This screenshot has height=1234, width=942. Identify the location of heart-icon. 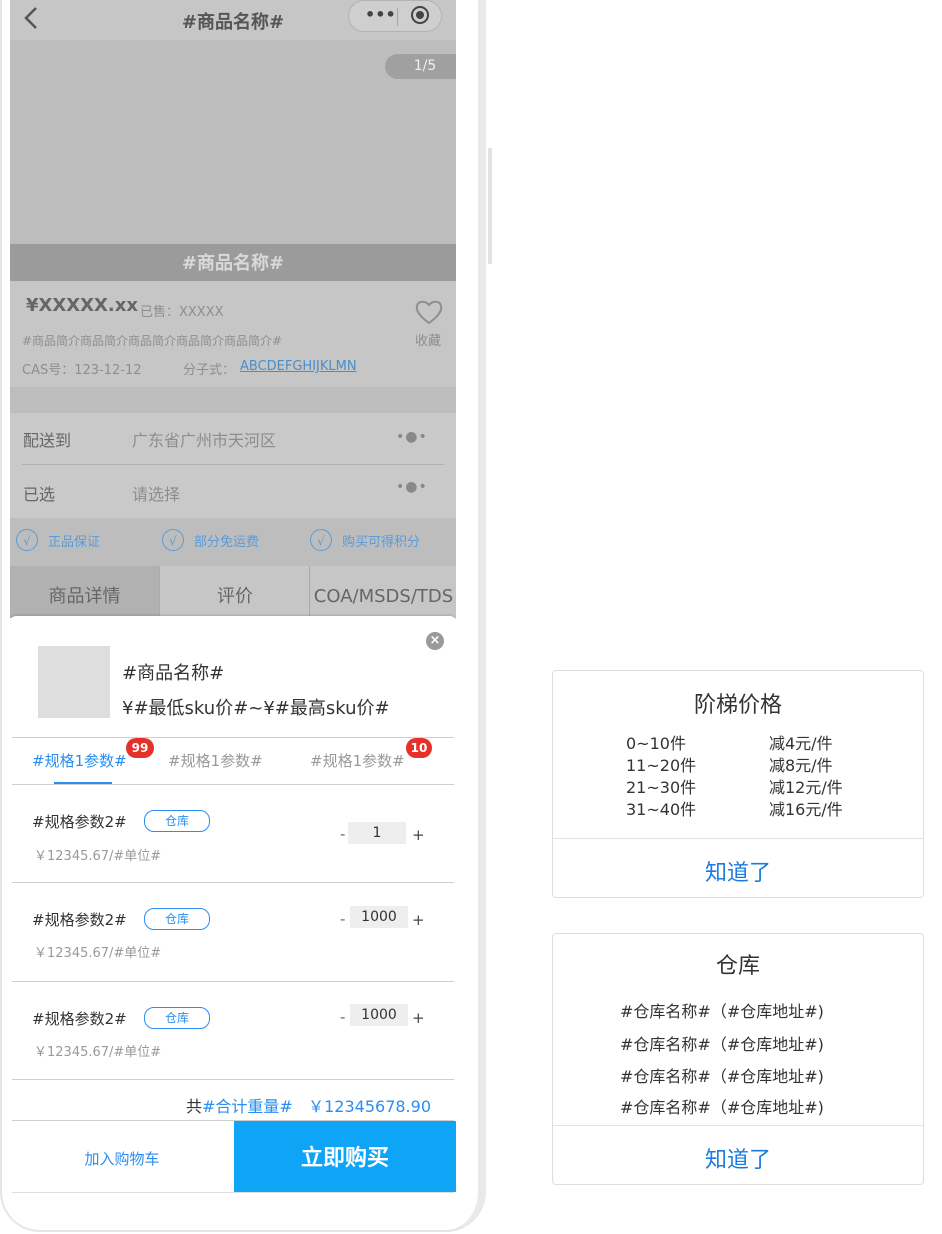
(429, 312).